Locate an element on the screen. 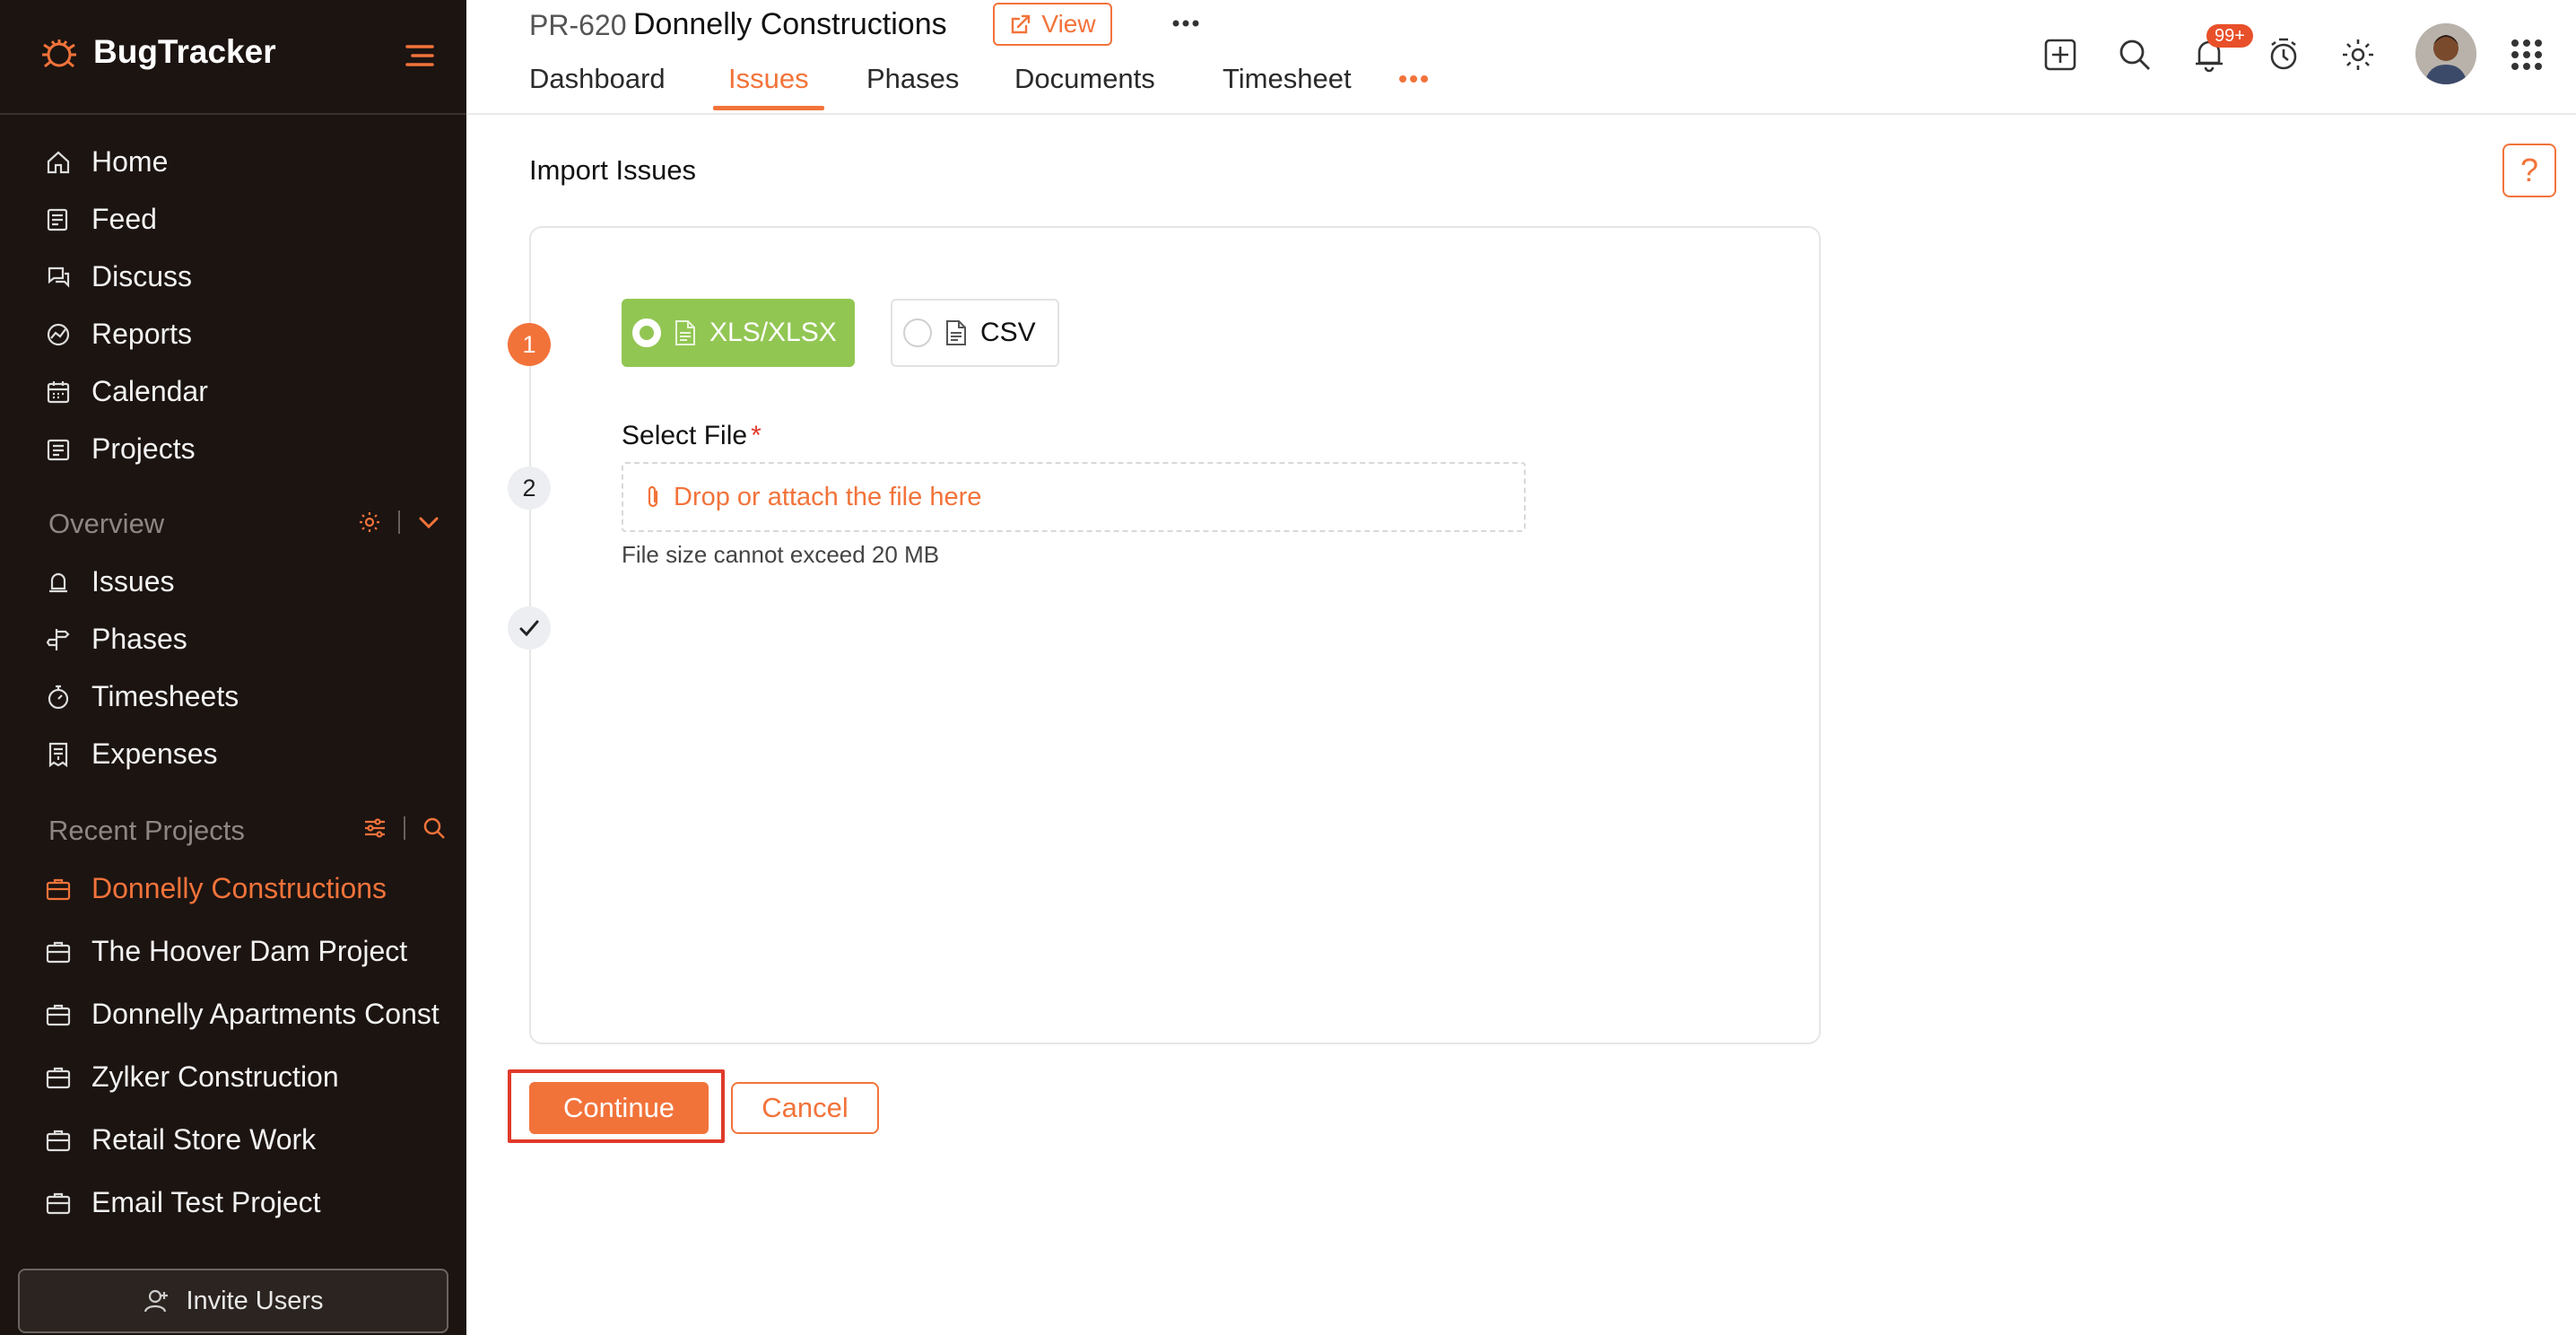 The height and width of the screenshot is (1335, 2576). recent-tools is located at coordinates (404, 828).